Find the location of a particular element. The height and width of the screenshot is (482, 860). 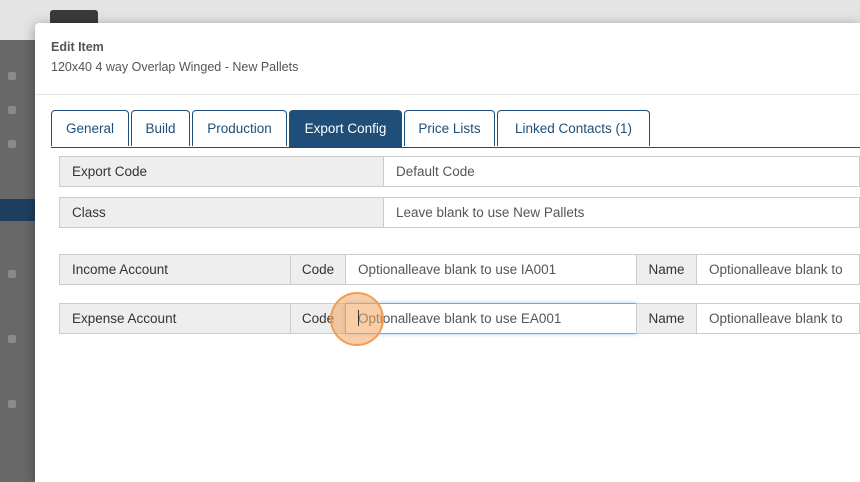

tab-linked-contacts: Linked Contacts (1) is located at coordinates (573, 128).